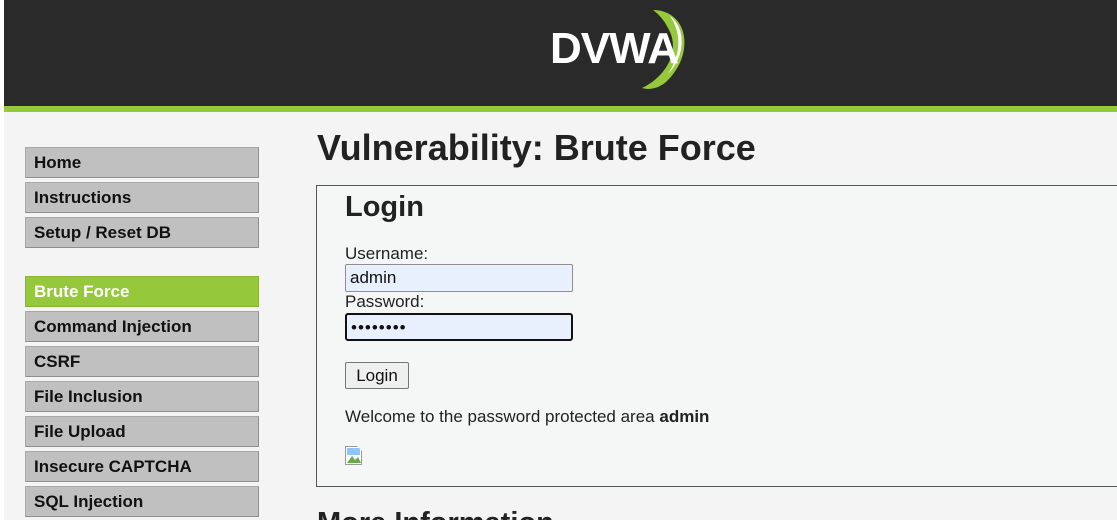 This screenshot has height=520, width=1117. Describe the element at coordinates (384, 207) in the screenshot. I see `login-heading: Login` at that location.